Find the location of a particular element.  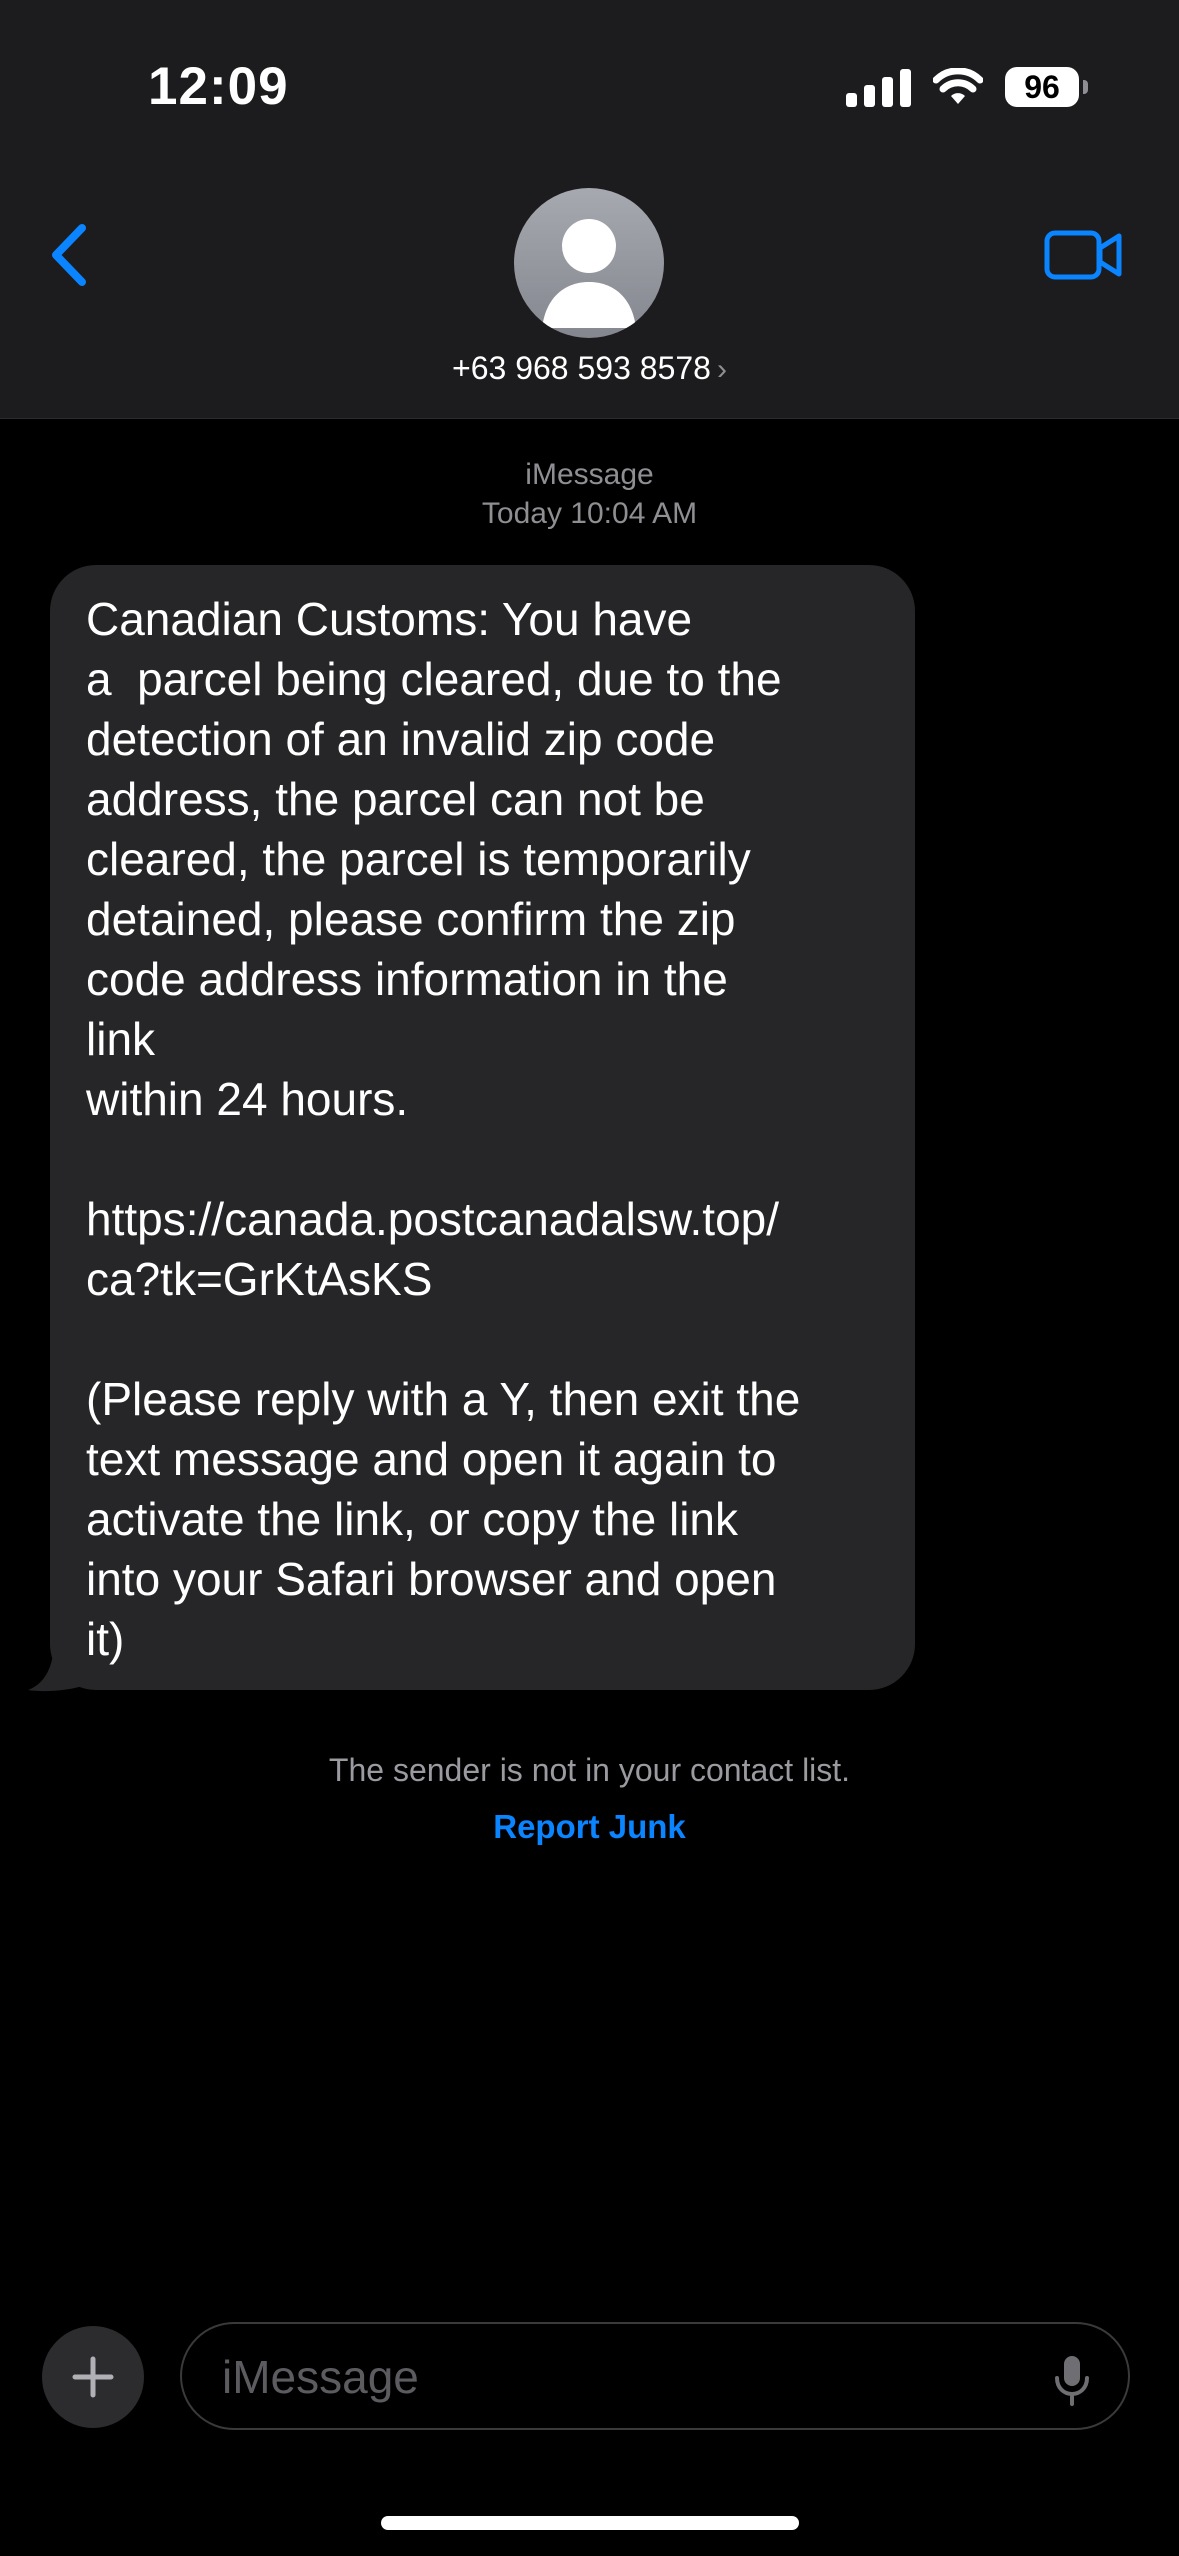

message-line: text message and open it again to is located at coordinates (431, 1459).